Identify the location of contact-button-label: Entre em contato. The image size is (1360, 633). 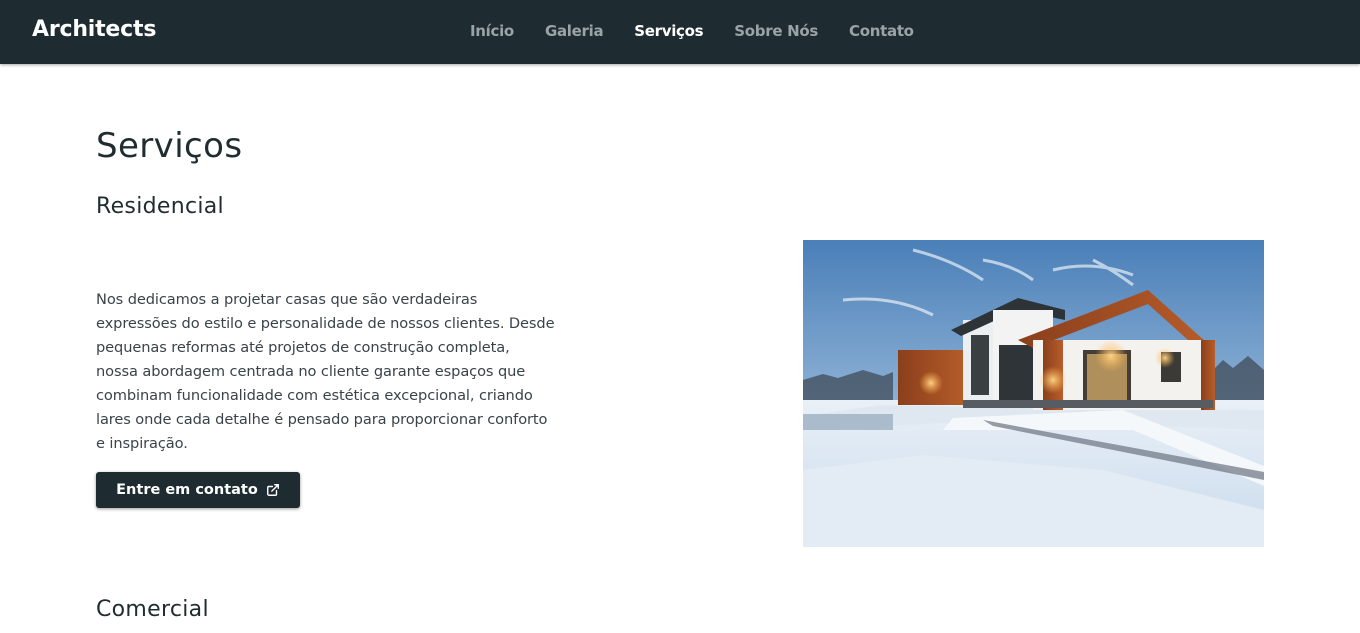
(187, 490).